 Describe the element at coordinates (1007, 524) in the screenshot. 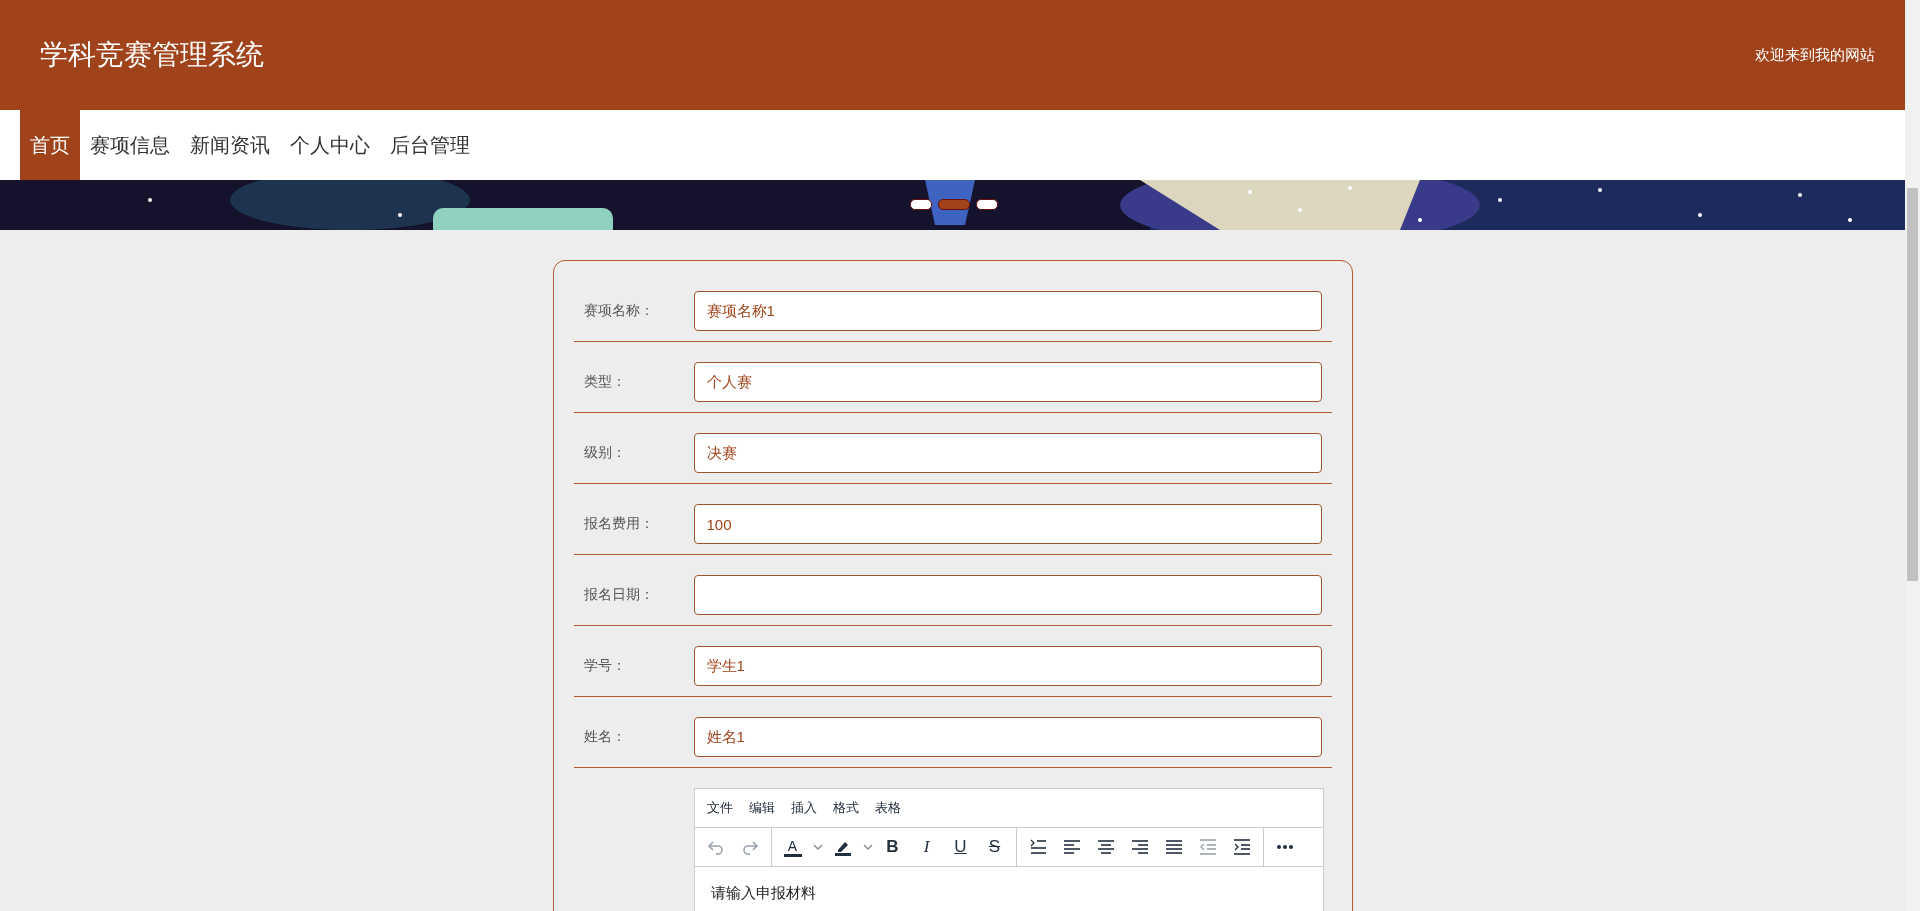

I see `input-field: 100` at that location.